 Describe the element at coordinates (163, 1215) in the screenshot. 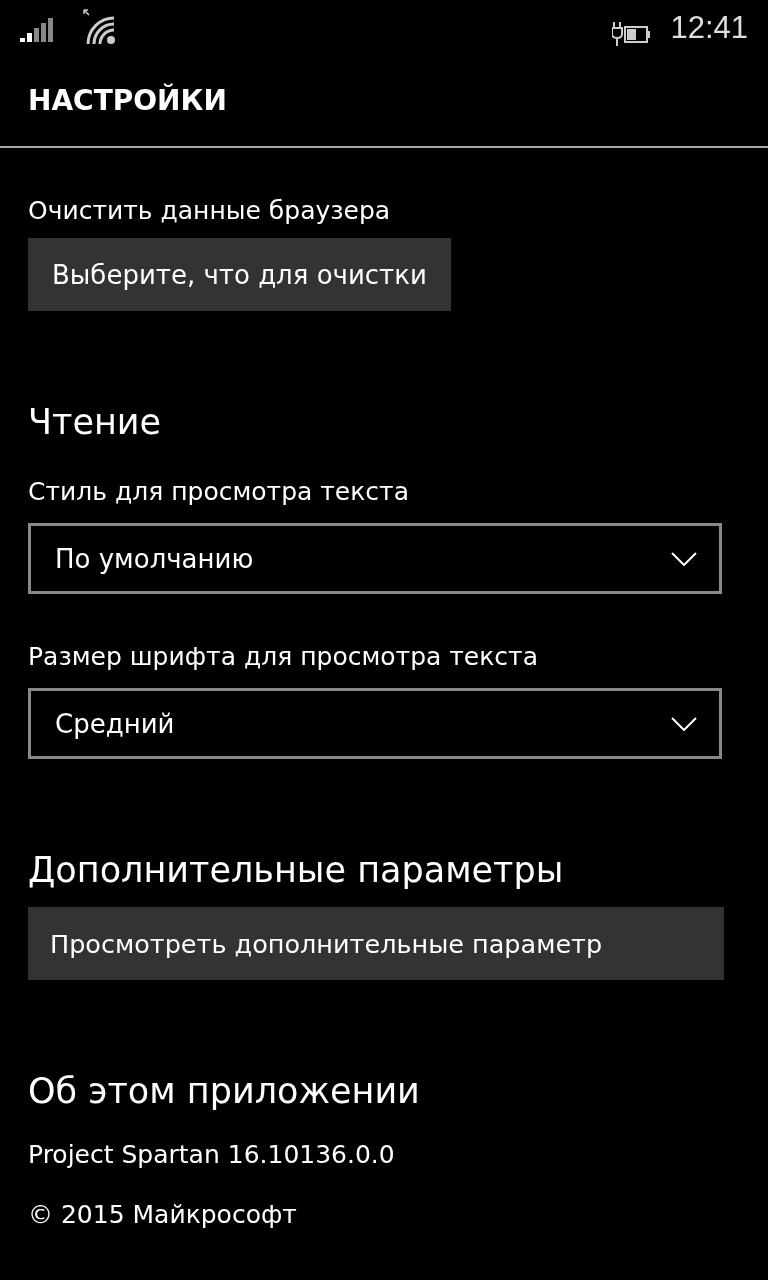

I see `info-text: © 2015 Майкрософт` at that location.